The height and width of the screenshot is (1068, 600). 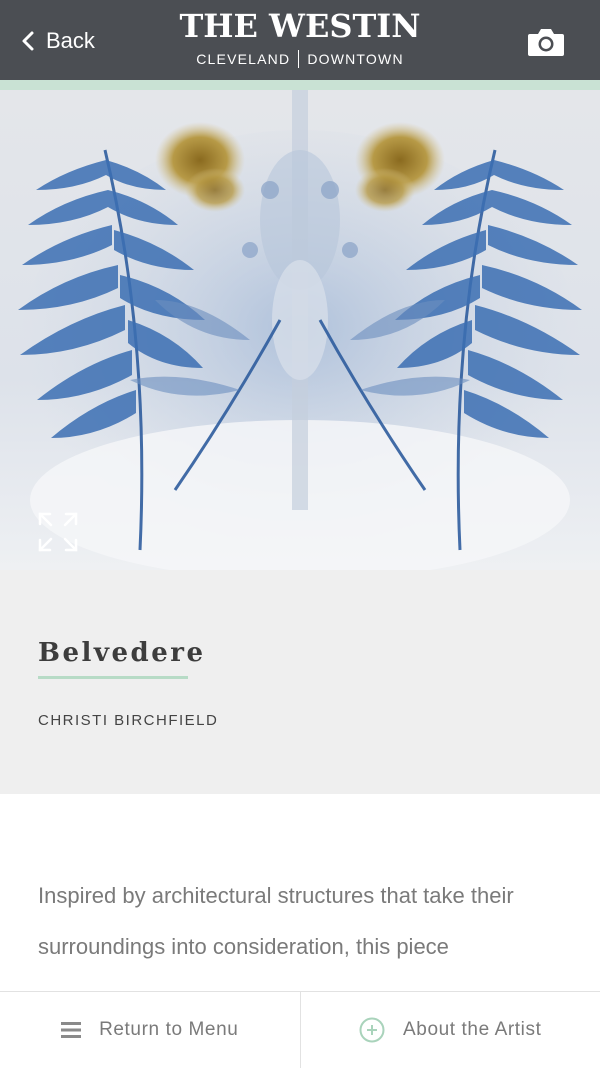 I want to click on return-to-menu-label: Return to Menu, so click(x=168, y=1030).